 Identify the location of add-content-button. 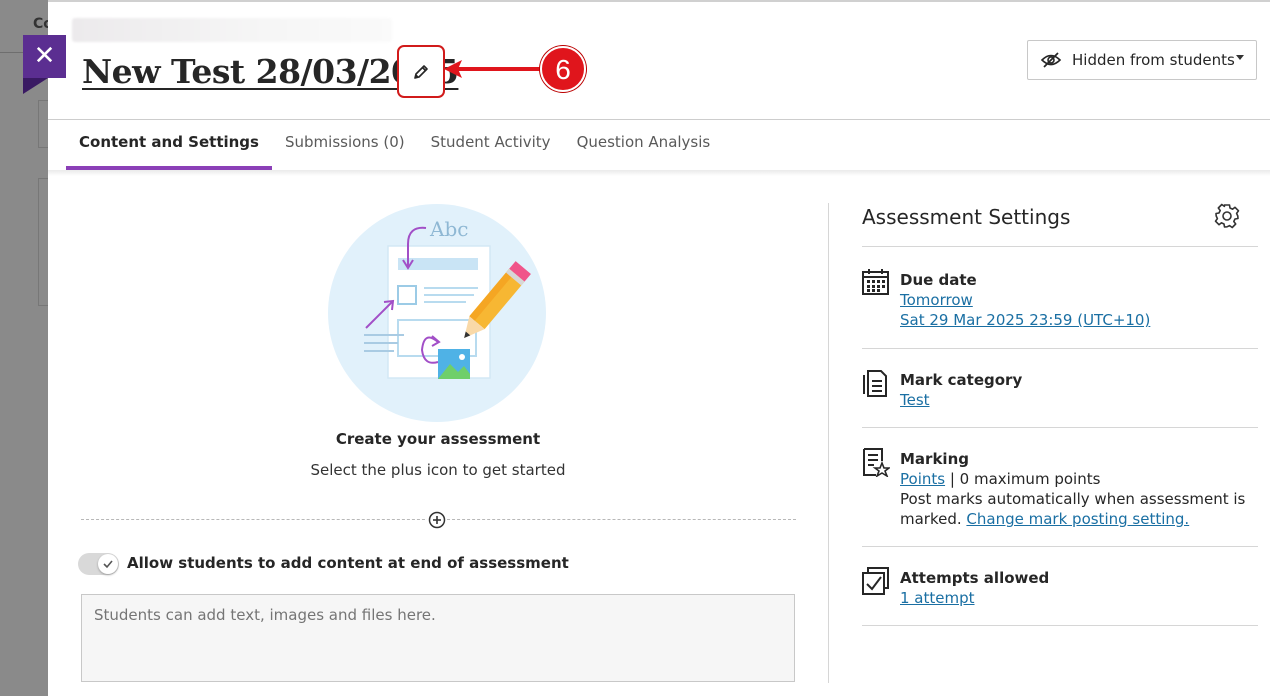
(437, 520).